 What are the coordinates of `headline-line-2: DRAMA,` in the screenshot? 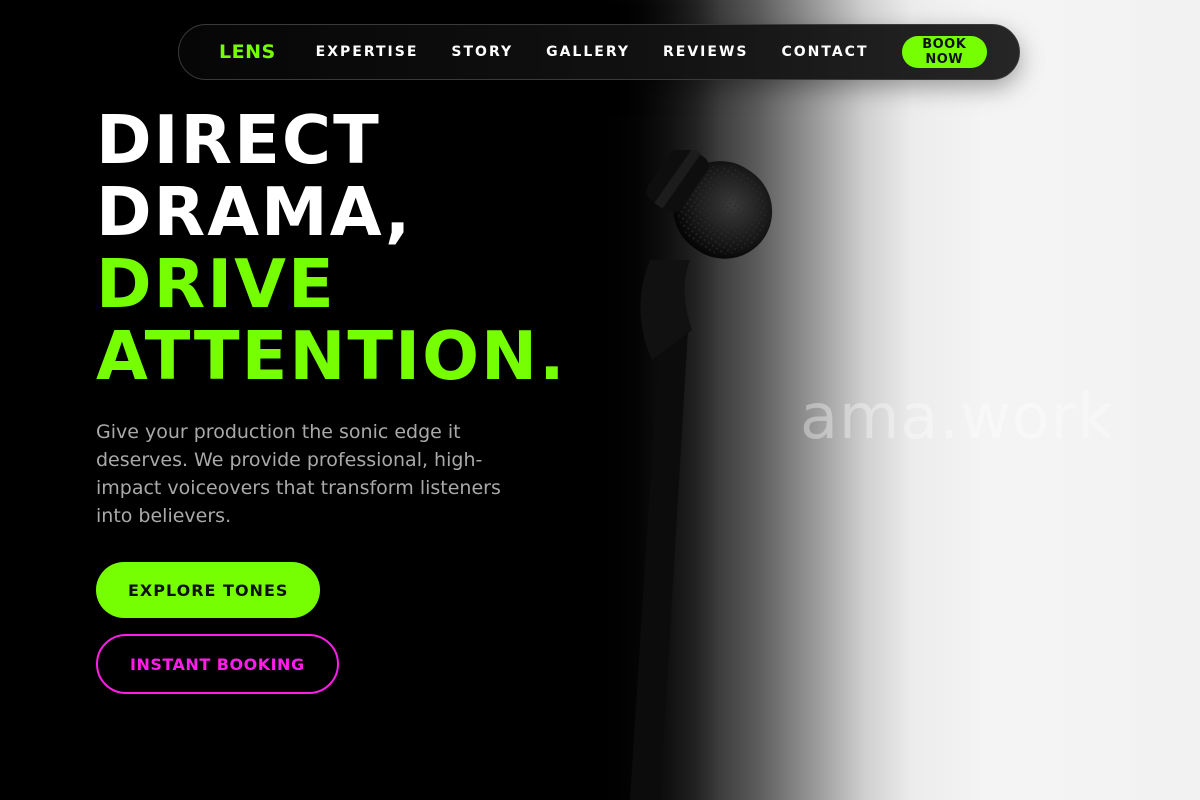 It's located at (254, 212).